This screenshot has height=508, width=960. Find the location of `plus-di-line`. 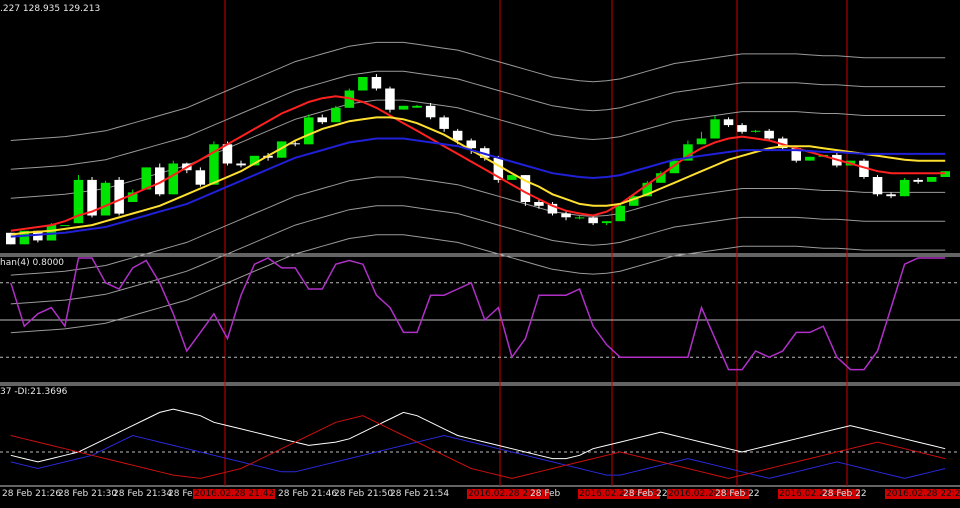

plus-di-line is located at coordinates (478, 435).